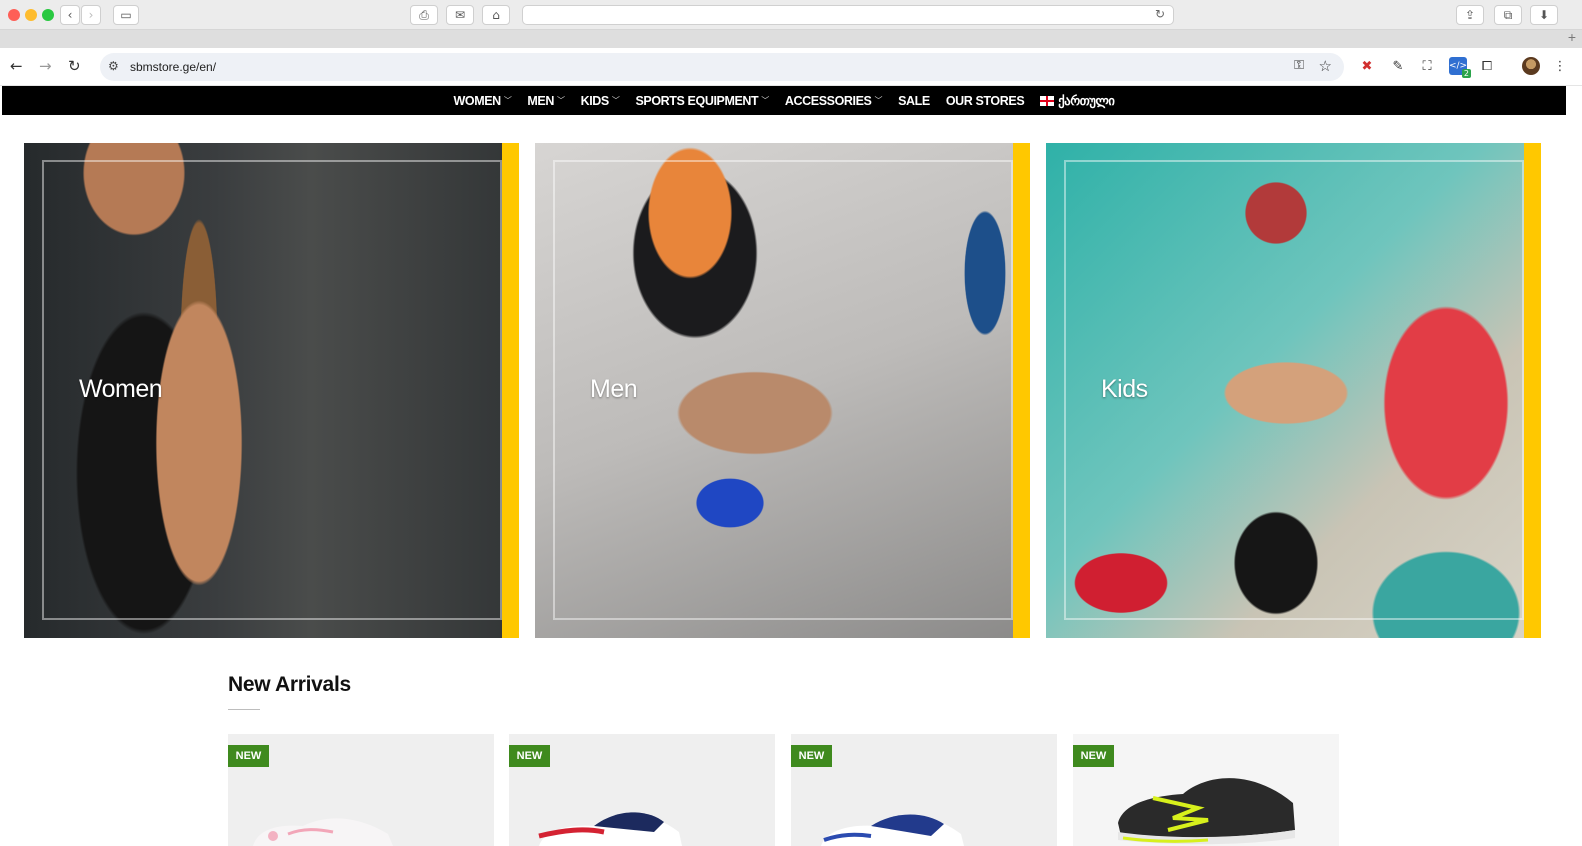  I want to click on language-switch: ქართული, so click(1077, 100).